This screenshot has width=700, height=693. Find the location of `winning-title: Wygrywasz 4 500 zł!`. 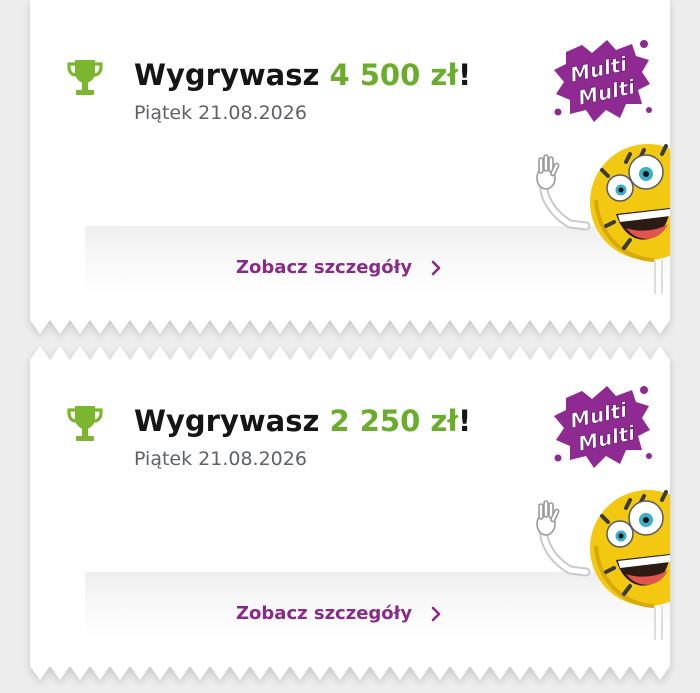

winning-title: Wygrywasz 4 500 zł! is located at coordinates (302, 75).